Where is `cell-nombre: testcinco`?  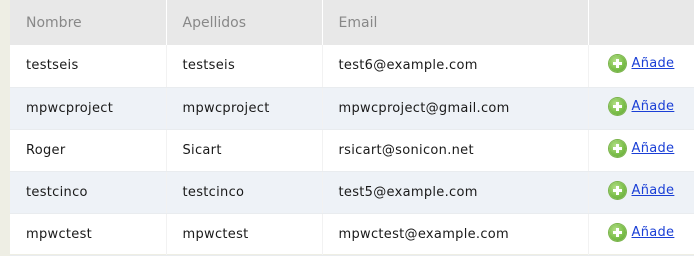
cell-nombre: testcinco is located at coordinates (88, 192).